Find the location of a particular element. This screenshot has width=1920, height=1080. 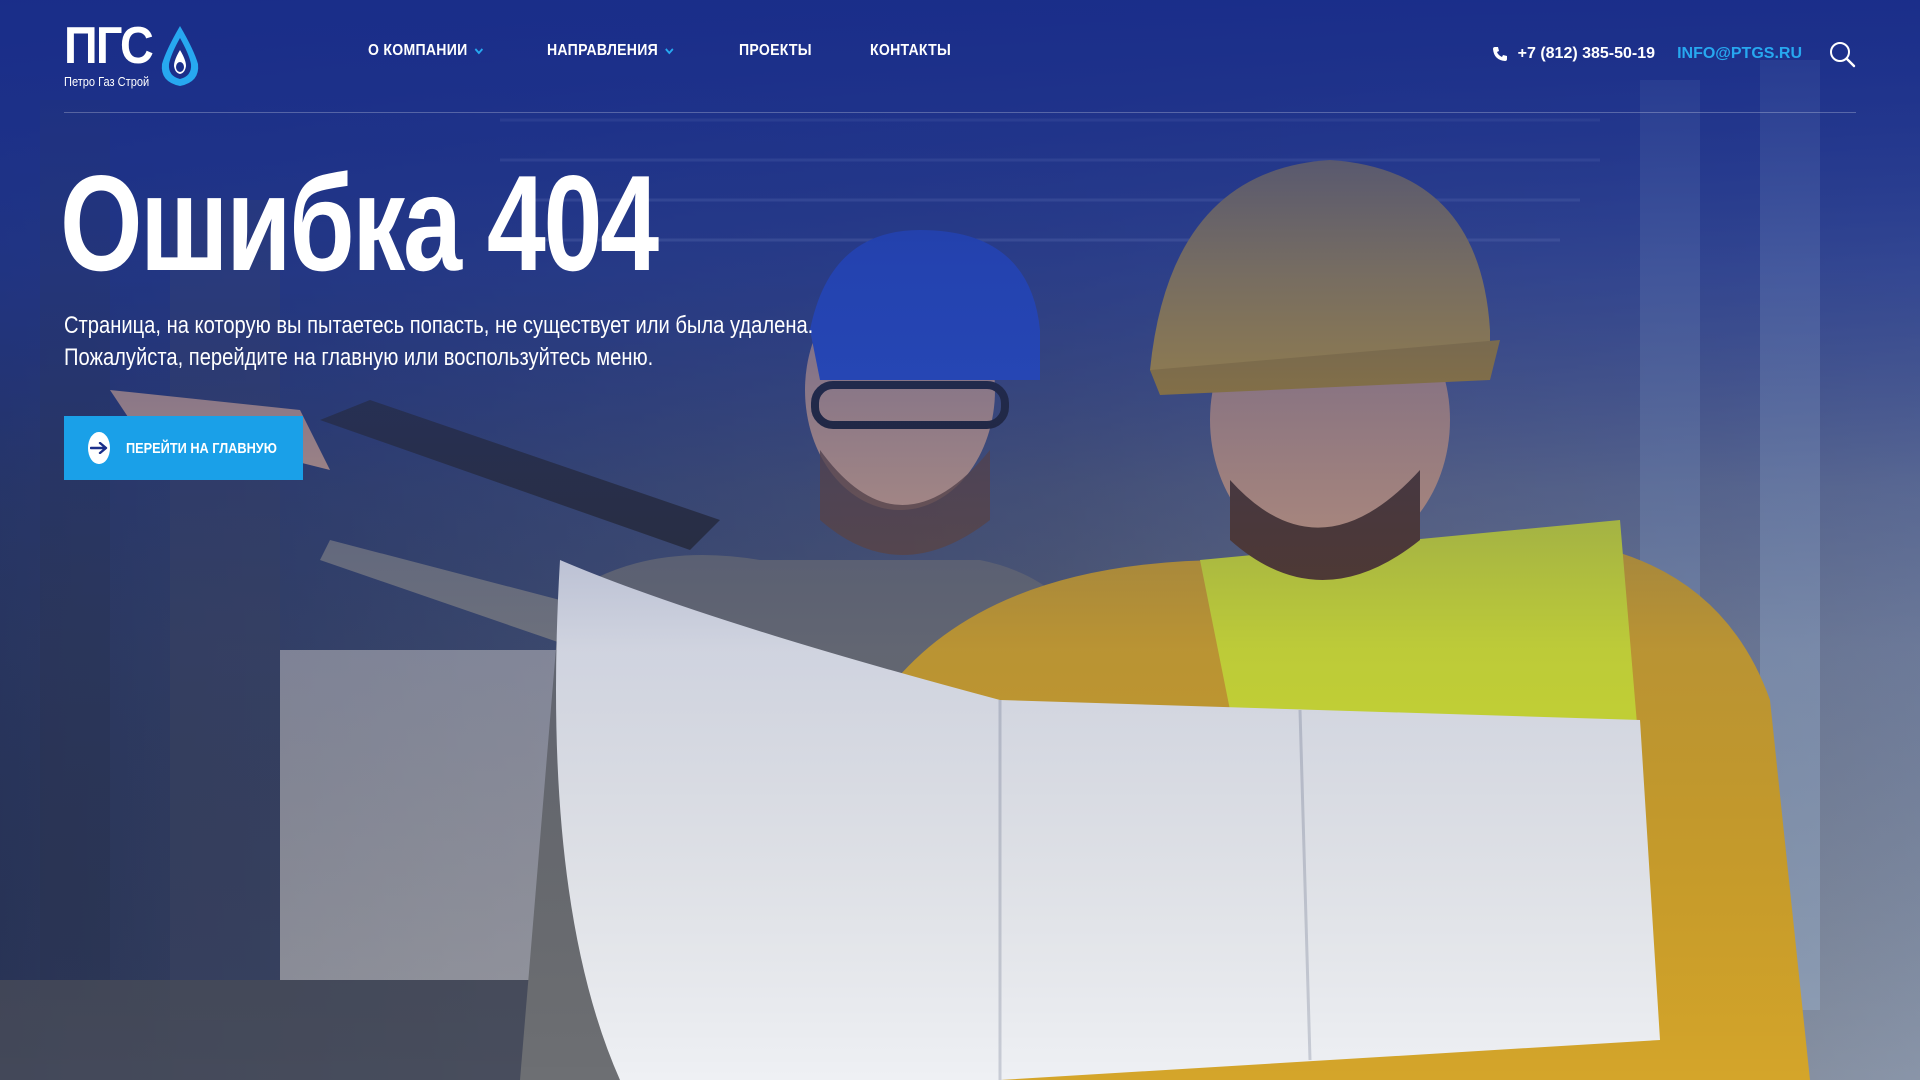

nav-item-label: КОНТАКТЫ is located at coordinates (910, 50).